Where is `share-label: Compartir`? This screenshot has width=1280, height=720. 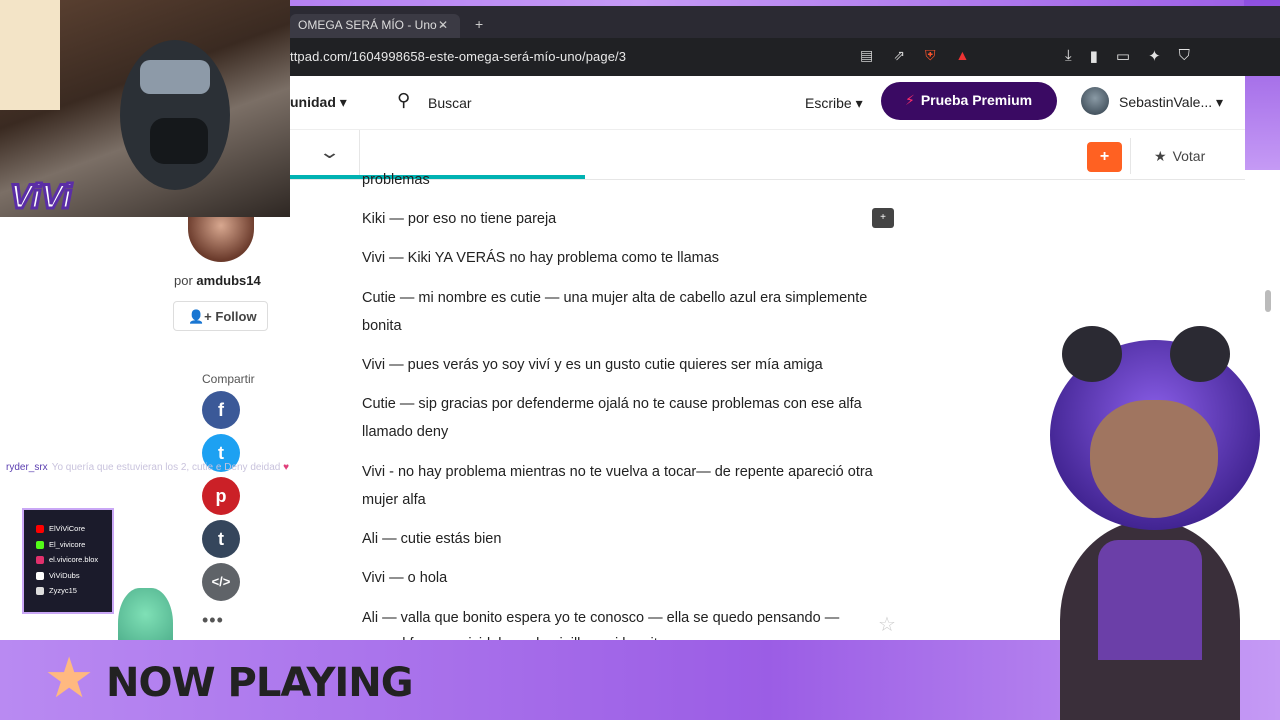
share-label: Compartir is located at coordinates (228, 379).